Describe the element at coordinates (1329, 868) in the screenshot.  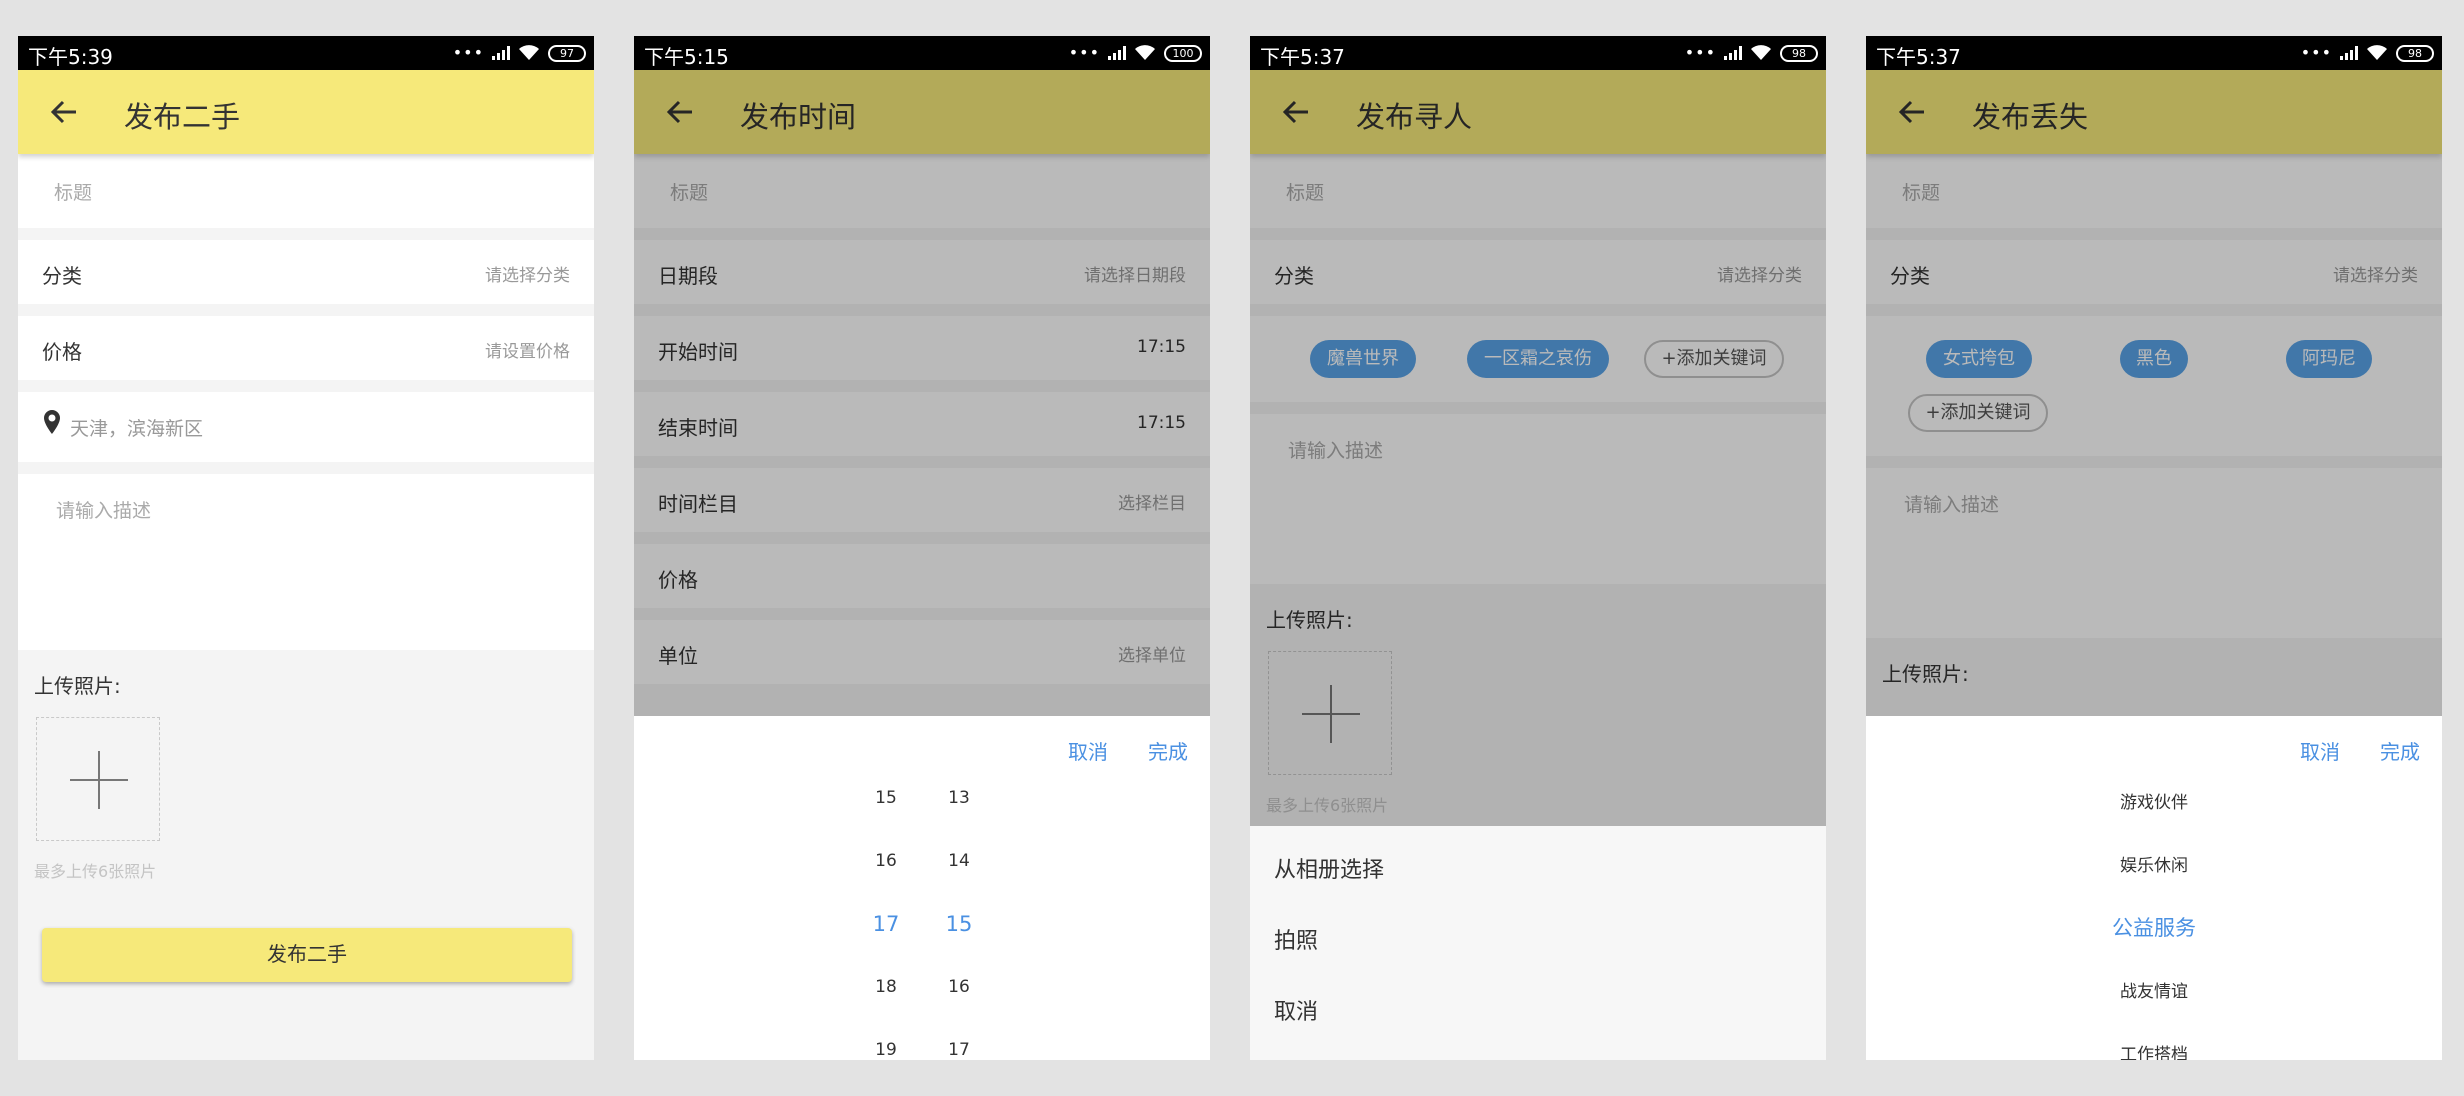
I see `choose-from-album-option: 从相册选择` at that location.